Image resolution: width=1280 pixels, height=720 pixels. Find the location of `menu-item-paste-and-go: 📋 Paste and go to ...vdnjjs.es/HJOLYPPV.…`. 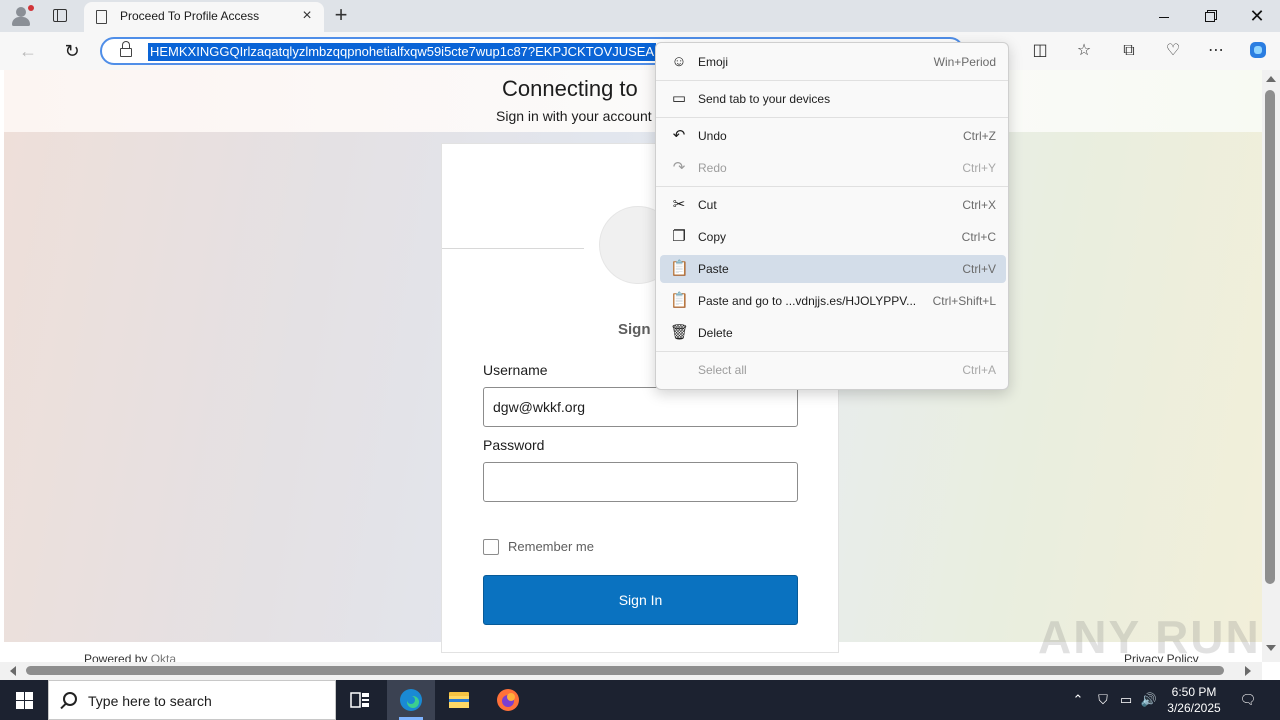

menu-item-paste-and-go: 📋 Paste and go to ...vdnjjs.es/HJOLYPPV.… is located at coordinates (833, 301).